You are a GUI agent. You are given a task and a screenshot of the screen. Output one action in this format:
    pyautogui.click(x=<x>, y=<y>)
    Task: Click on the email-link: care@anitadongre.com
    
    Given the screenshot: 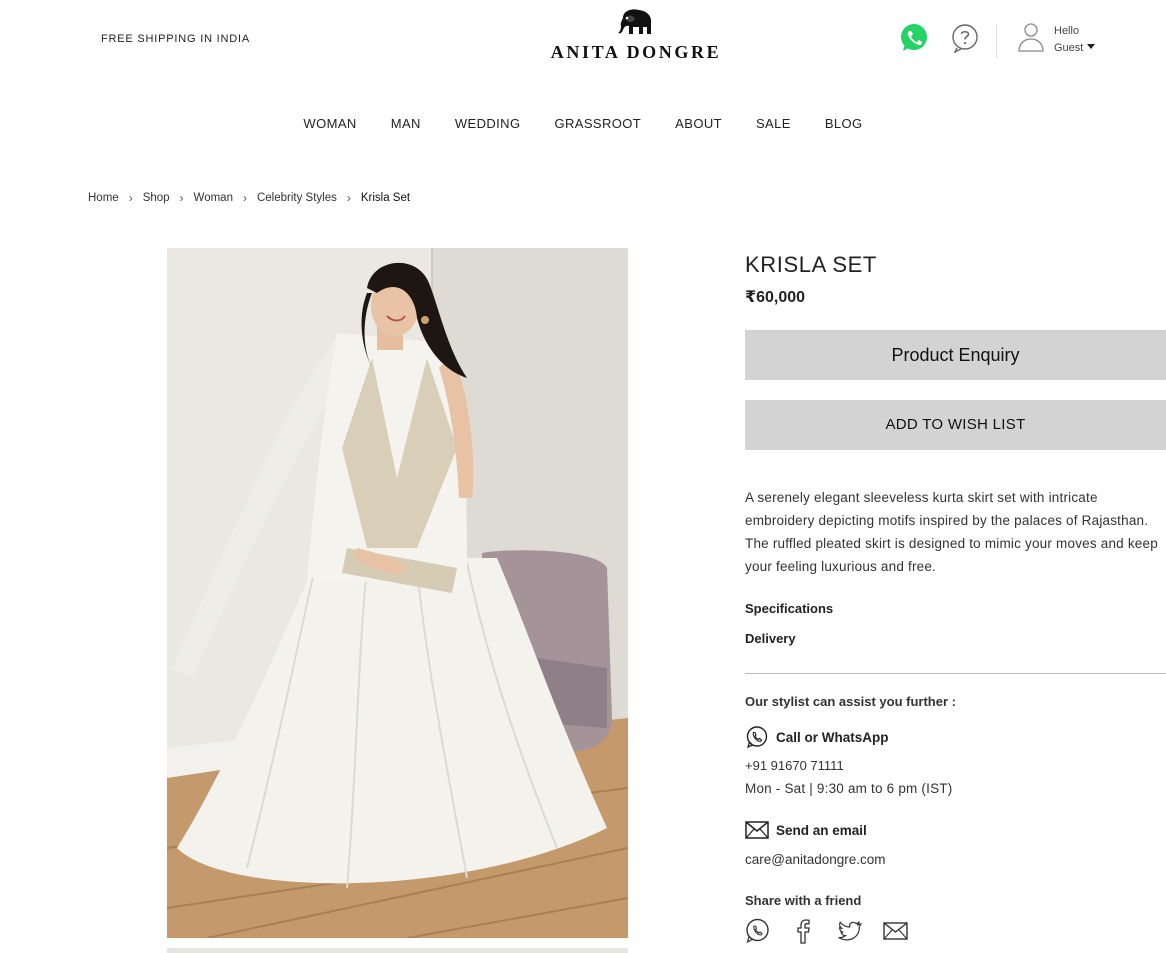 What is the action you would take?
    pyautogui.click(x=815, y=859)
    